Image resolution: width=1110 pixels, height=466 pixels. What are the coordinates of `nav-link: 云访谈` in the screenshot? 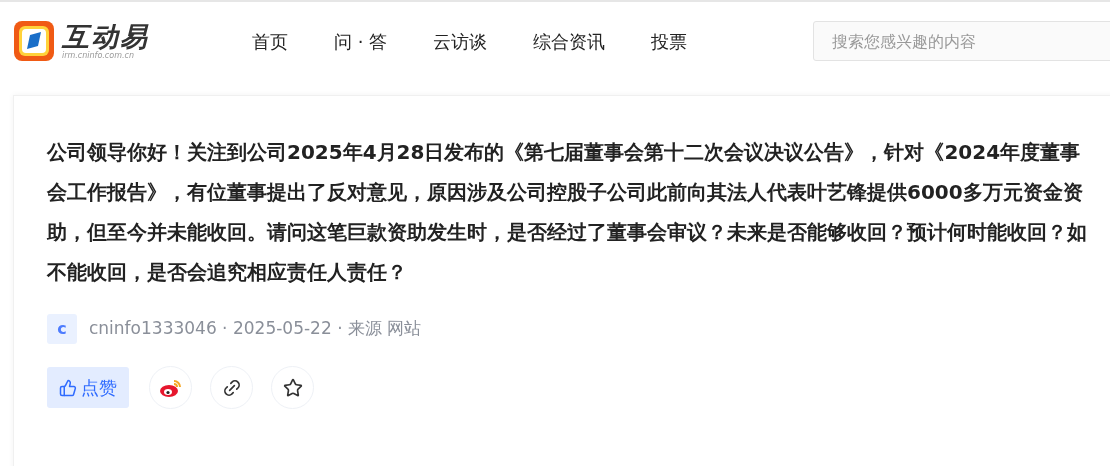 It's located at (460, 41).